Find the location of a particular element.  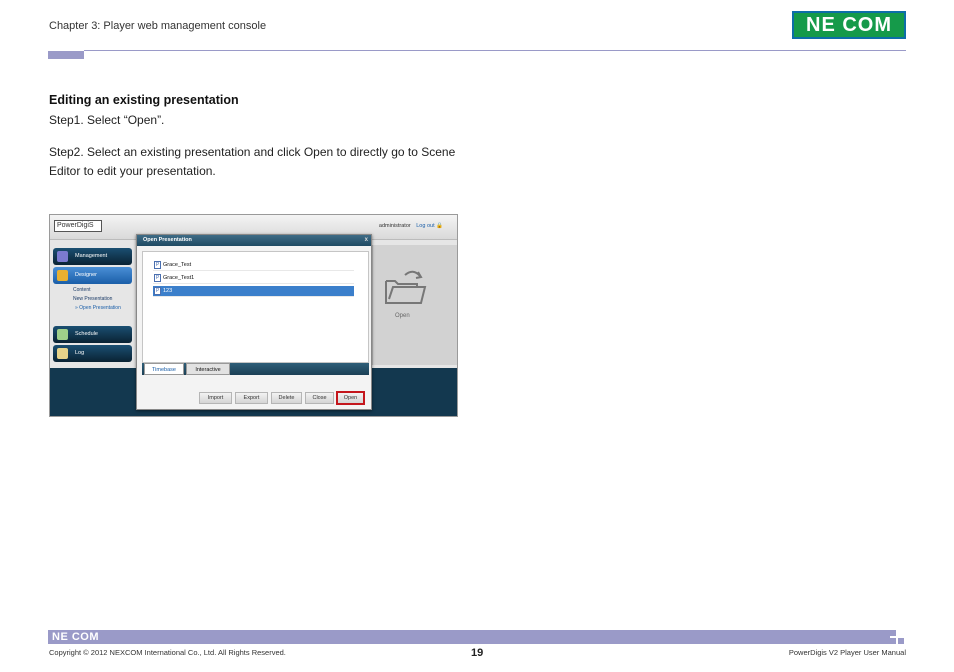

sidebar-item-log: Log is located at coordinates (92, 353).